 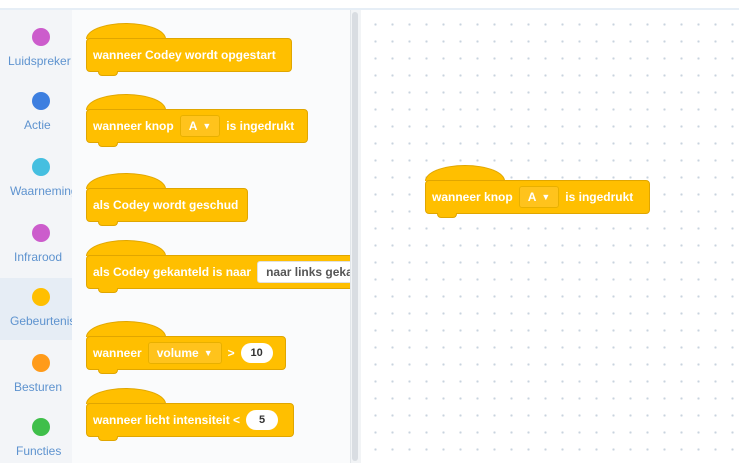 What do you see at coordinates (355, 236) in the screenshot?
I see `palette-scrollbar-thumb` at bounding box center [355, 236].